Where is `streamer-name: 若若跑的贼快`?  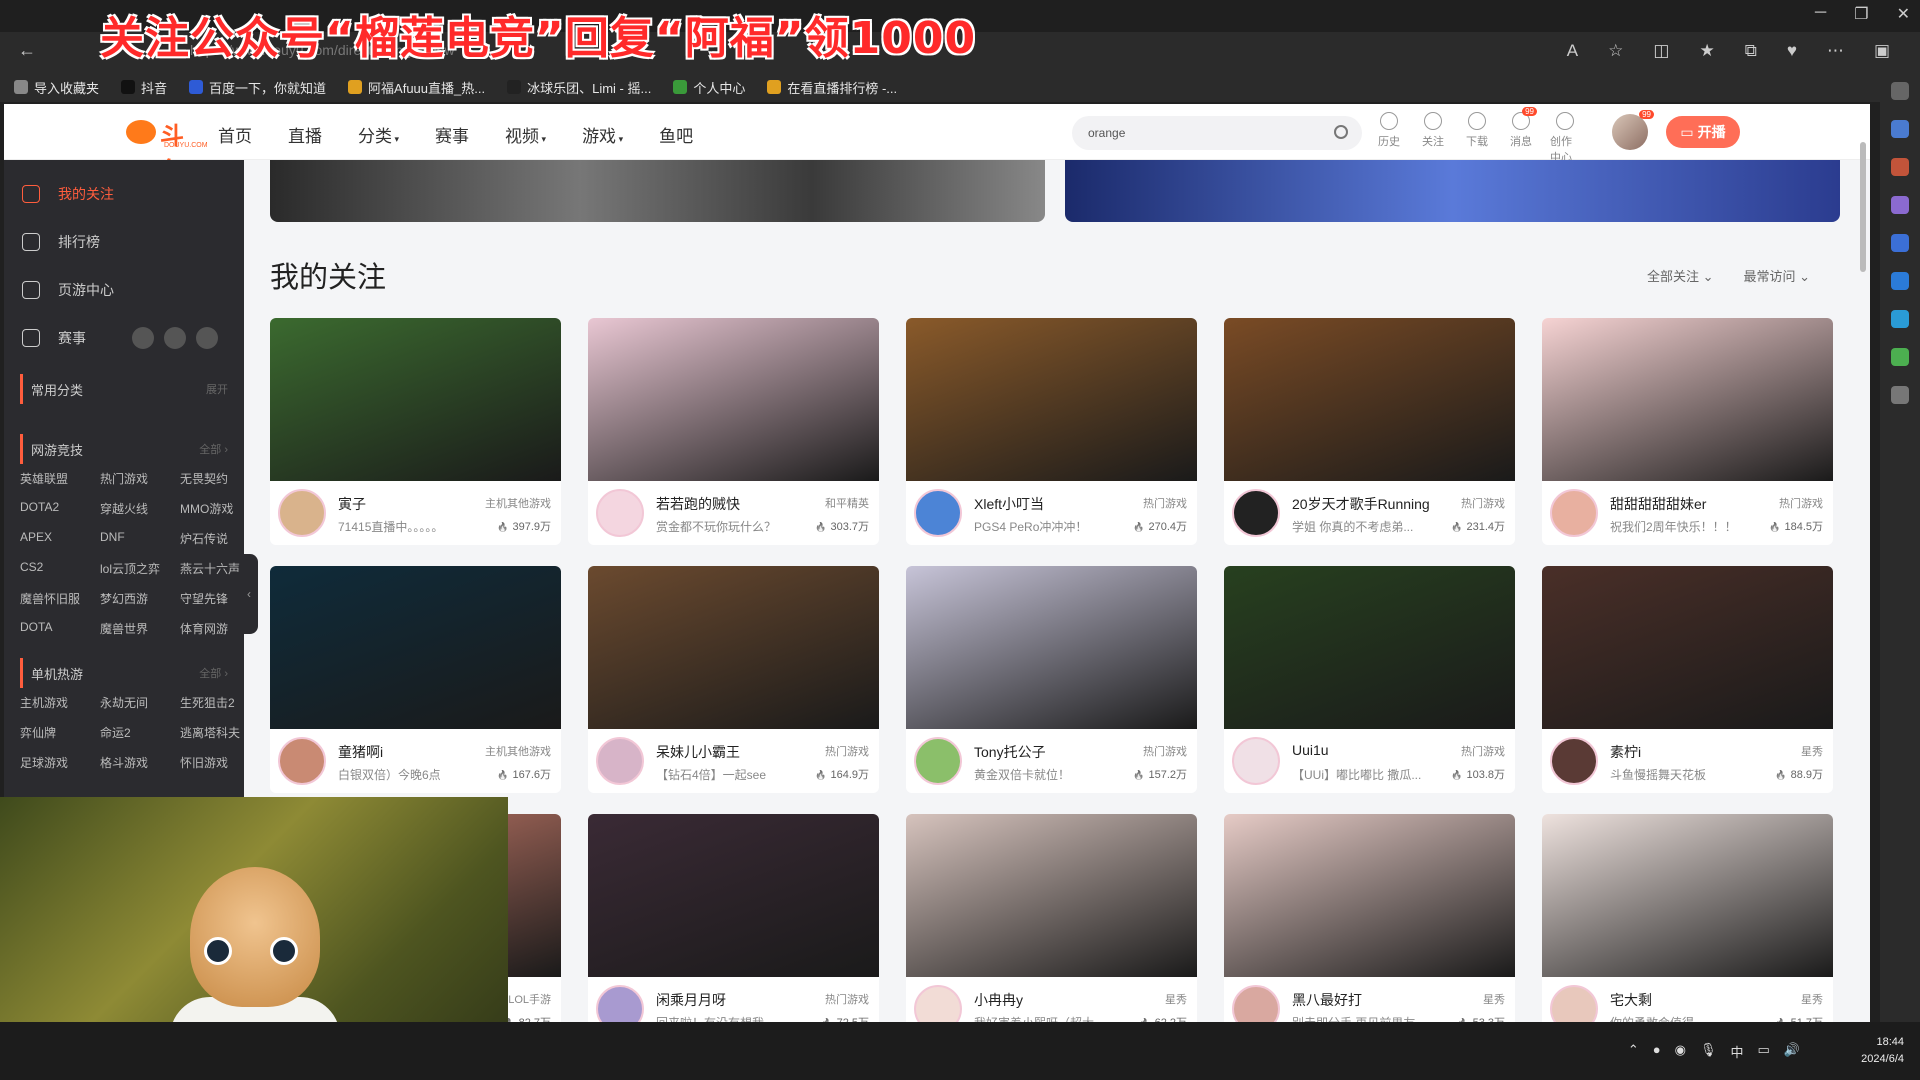 streamer-name: 若若跑的贼快 is located at coordinates (698, 504).